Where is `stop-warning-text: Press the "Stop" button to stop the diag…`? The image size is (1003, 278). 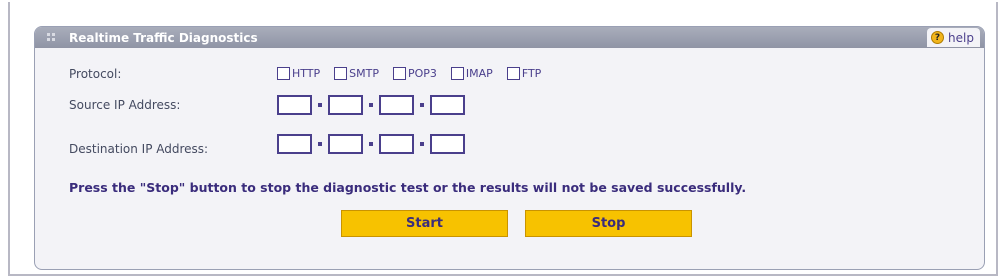
stop-warning-text: Press the "Stop" button to stop the diag… is located at coordinates (408, 187).